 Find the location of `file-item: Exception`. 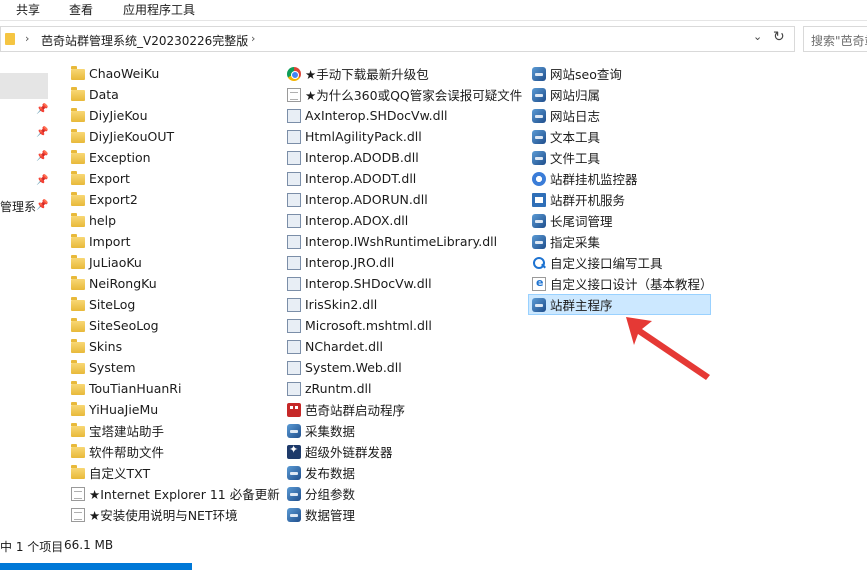

file-item: Exception is located at coordinates (191, 157).